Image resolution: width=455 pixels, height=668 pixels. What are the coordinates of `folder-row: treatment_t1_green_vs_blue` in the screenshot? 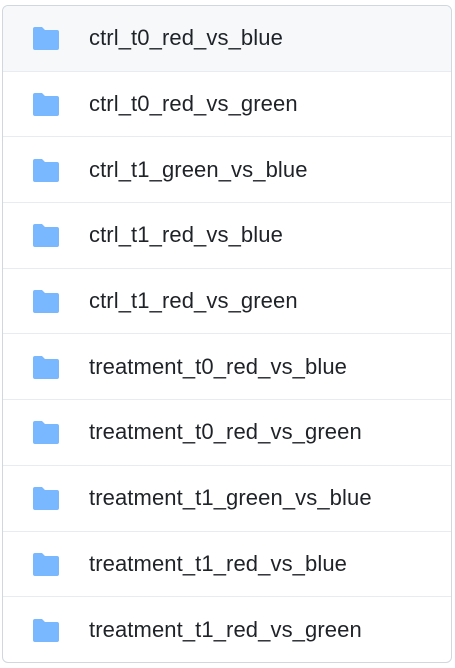 It's located at (227, 499).